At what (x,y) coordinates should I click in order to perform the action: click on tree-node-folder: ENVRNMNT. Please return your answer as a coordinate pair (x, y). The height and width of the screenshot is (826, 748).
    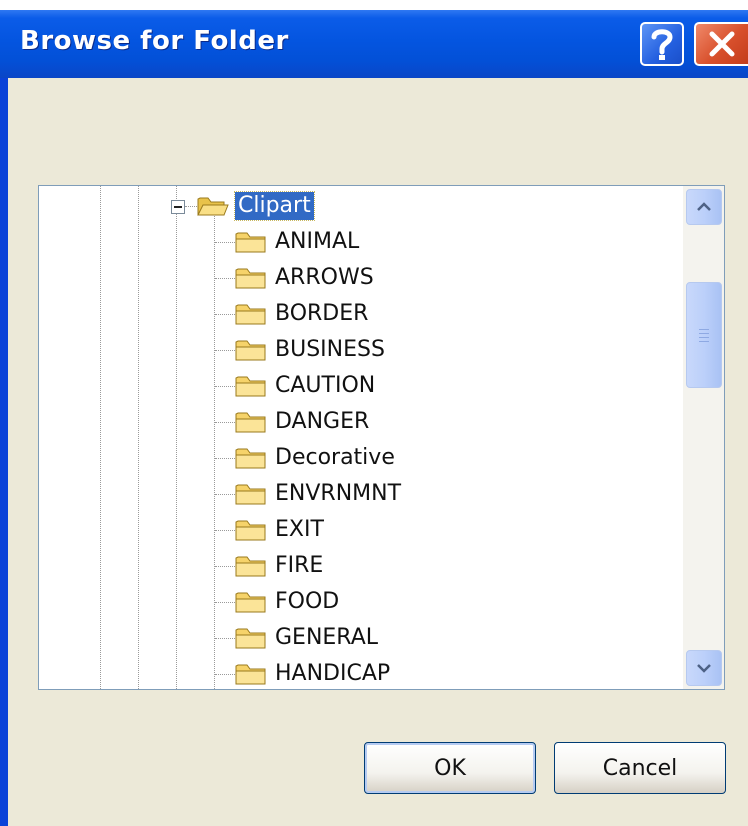
    Looking at the image, I should click on (359, 494).